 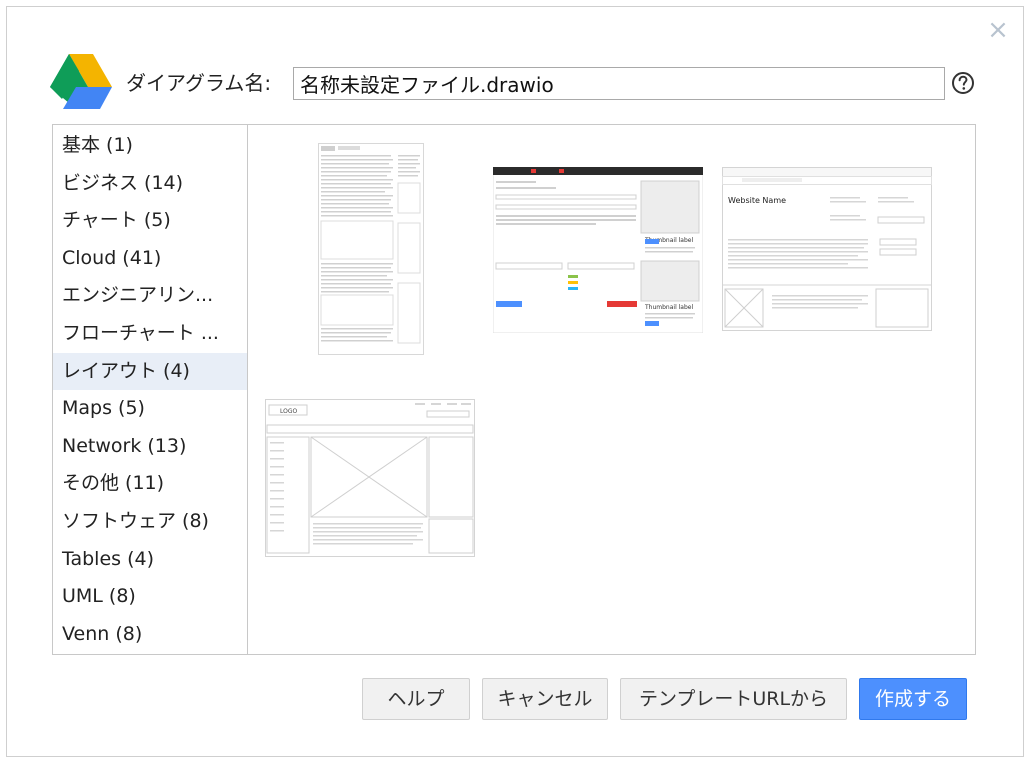 What do you see at coordinates (757, 200) in the screenshot?
I see `svg-text: Website Name` at bounding box center [757, 200].